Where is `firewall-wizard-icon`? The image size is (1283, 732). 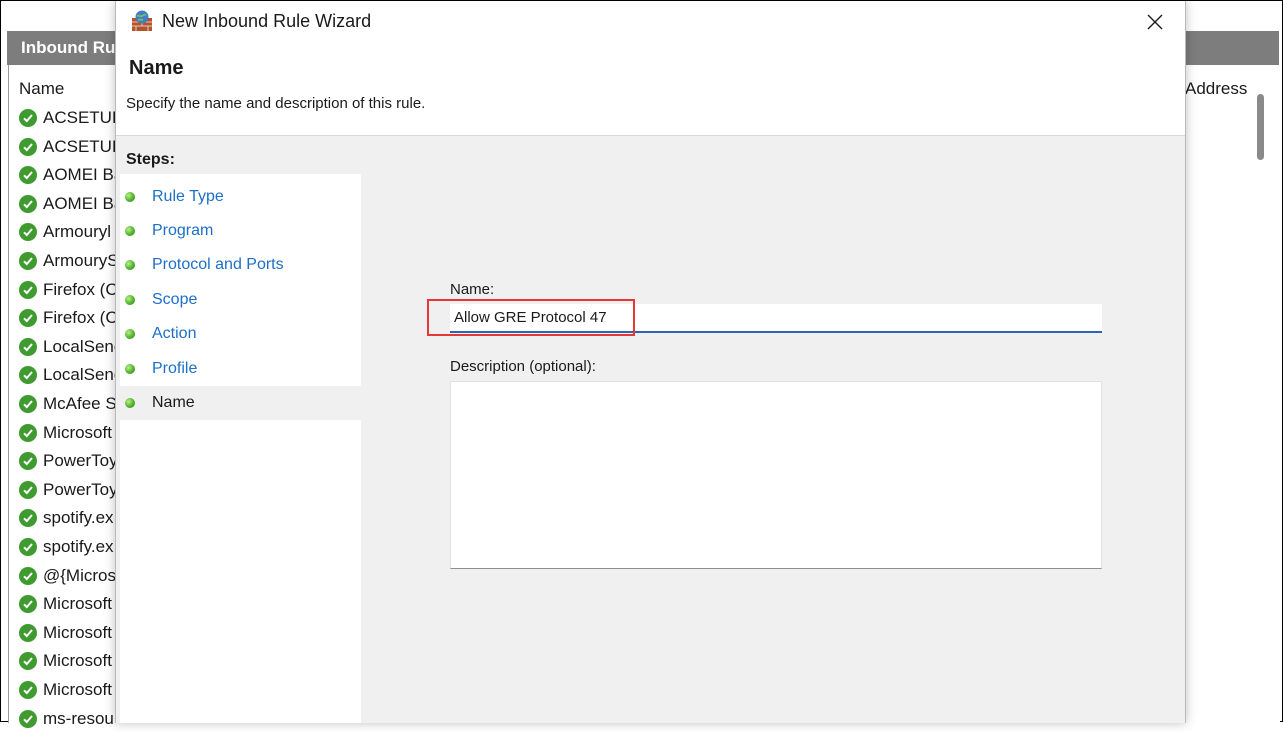 firewall-wizard-icon is located at coordinates (142, 21).